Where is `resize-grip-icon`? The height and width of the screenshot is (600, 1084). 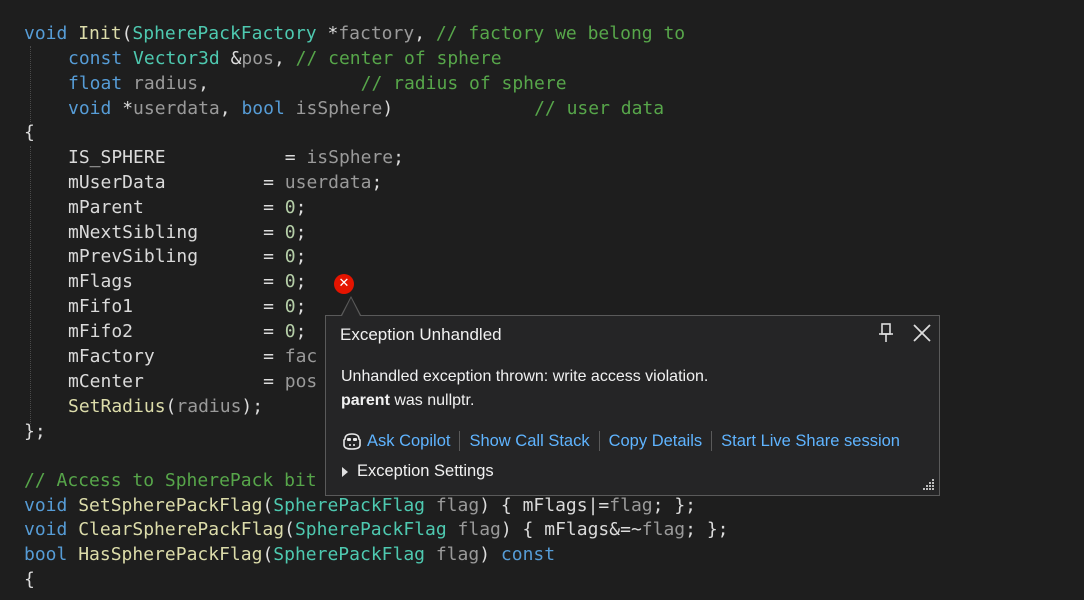 resize-grip-icon is located at coordinates (928, 484).